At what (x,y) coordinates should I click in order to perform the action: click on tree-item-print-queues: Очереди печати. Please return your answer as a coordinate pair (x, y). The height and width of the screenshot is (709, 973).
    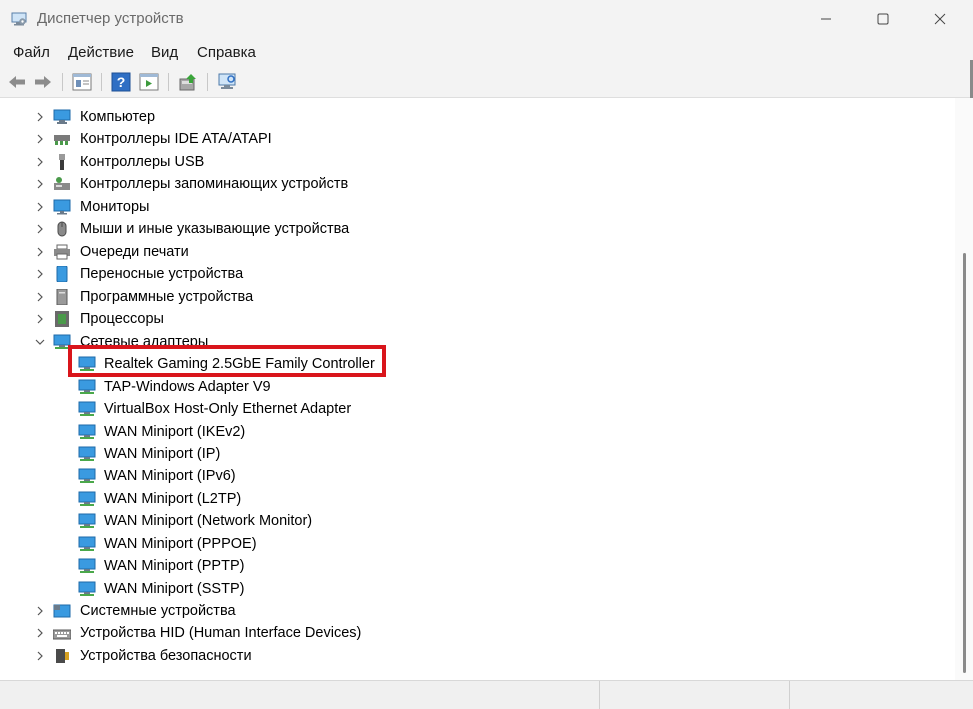
    Looking at the image, I should click on (465, 252).